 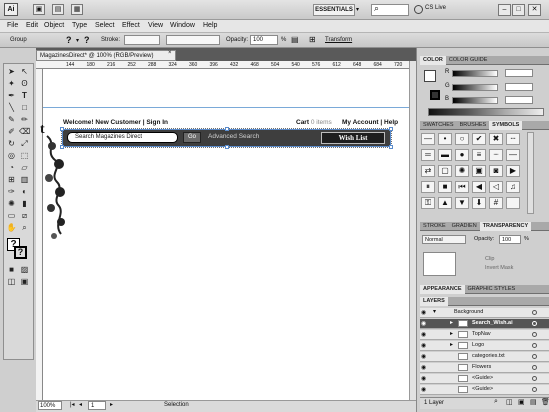 I want to click on symbol-sprayer-tool-icon: ✺, so click(x=11, y=203).